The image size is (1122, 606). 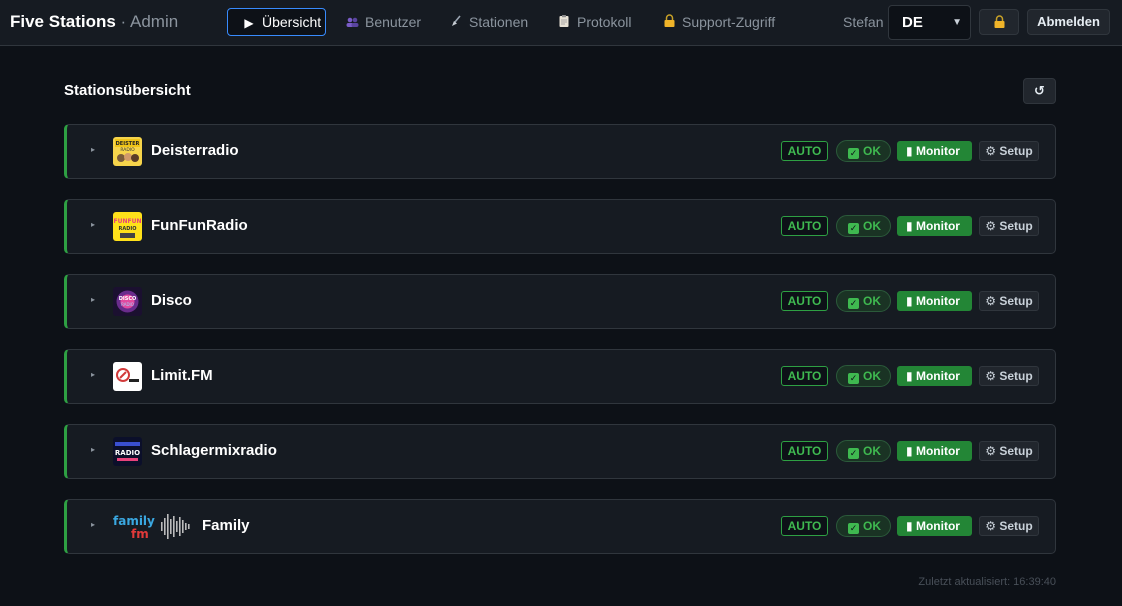 I want to click on station-name: Family, so click(x=226, y=525).